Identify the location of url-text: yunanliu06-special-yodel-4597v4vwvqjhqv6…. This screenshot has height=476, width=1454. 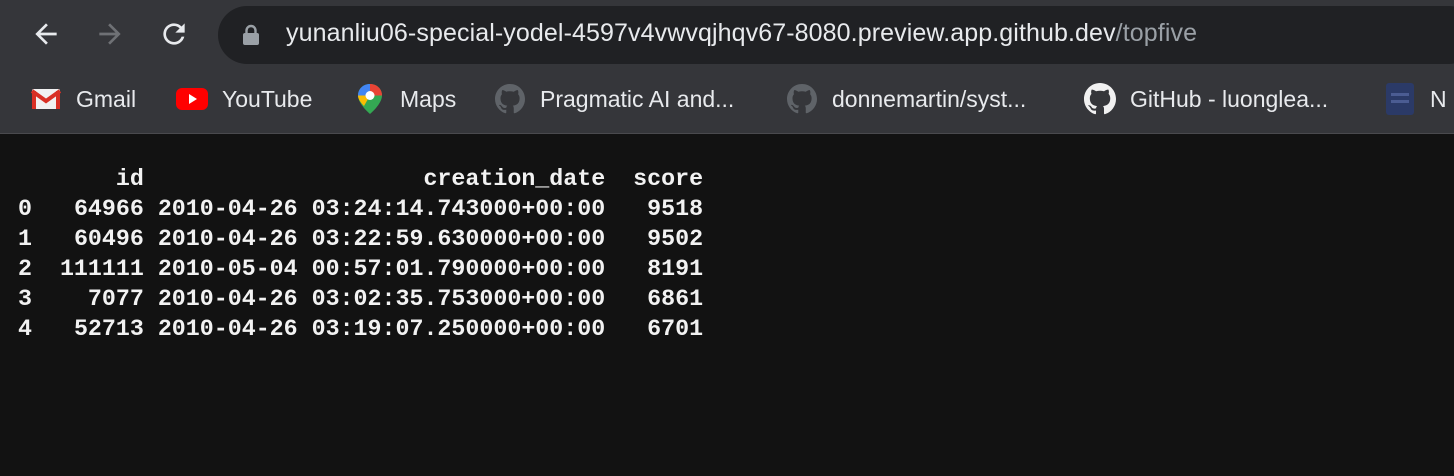
(741, 33).